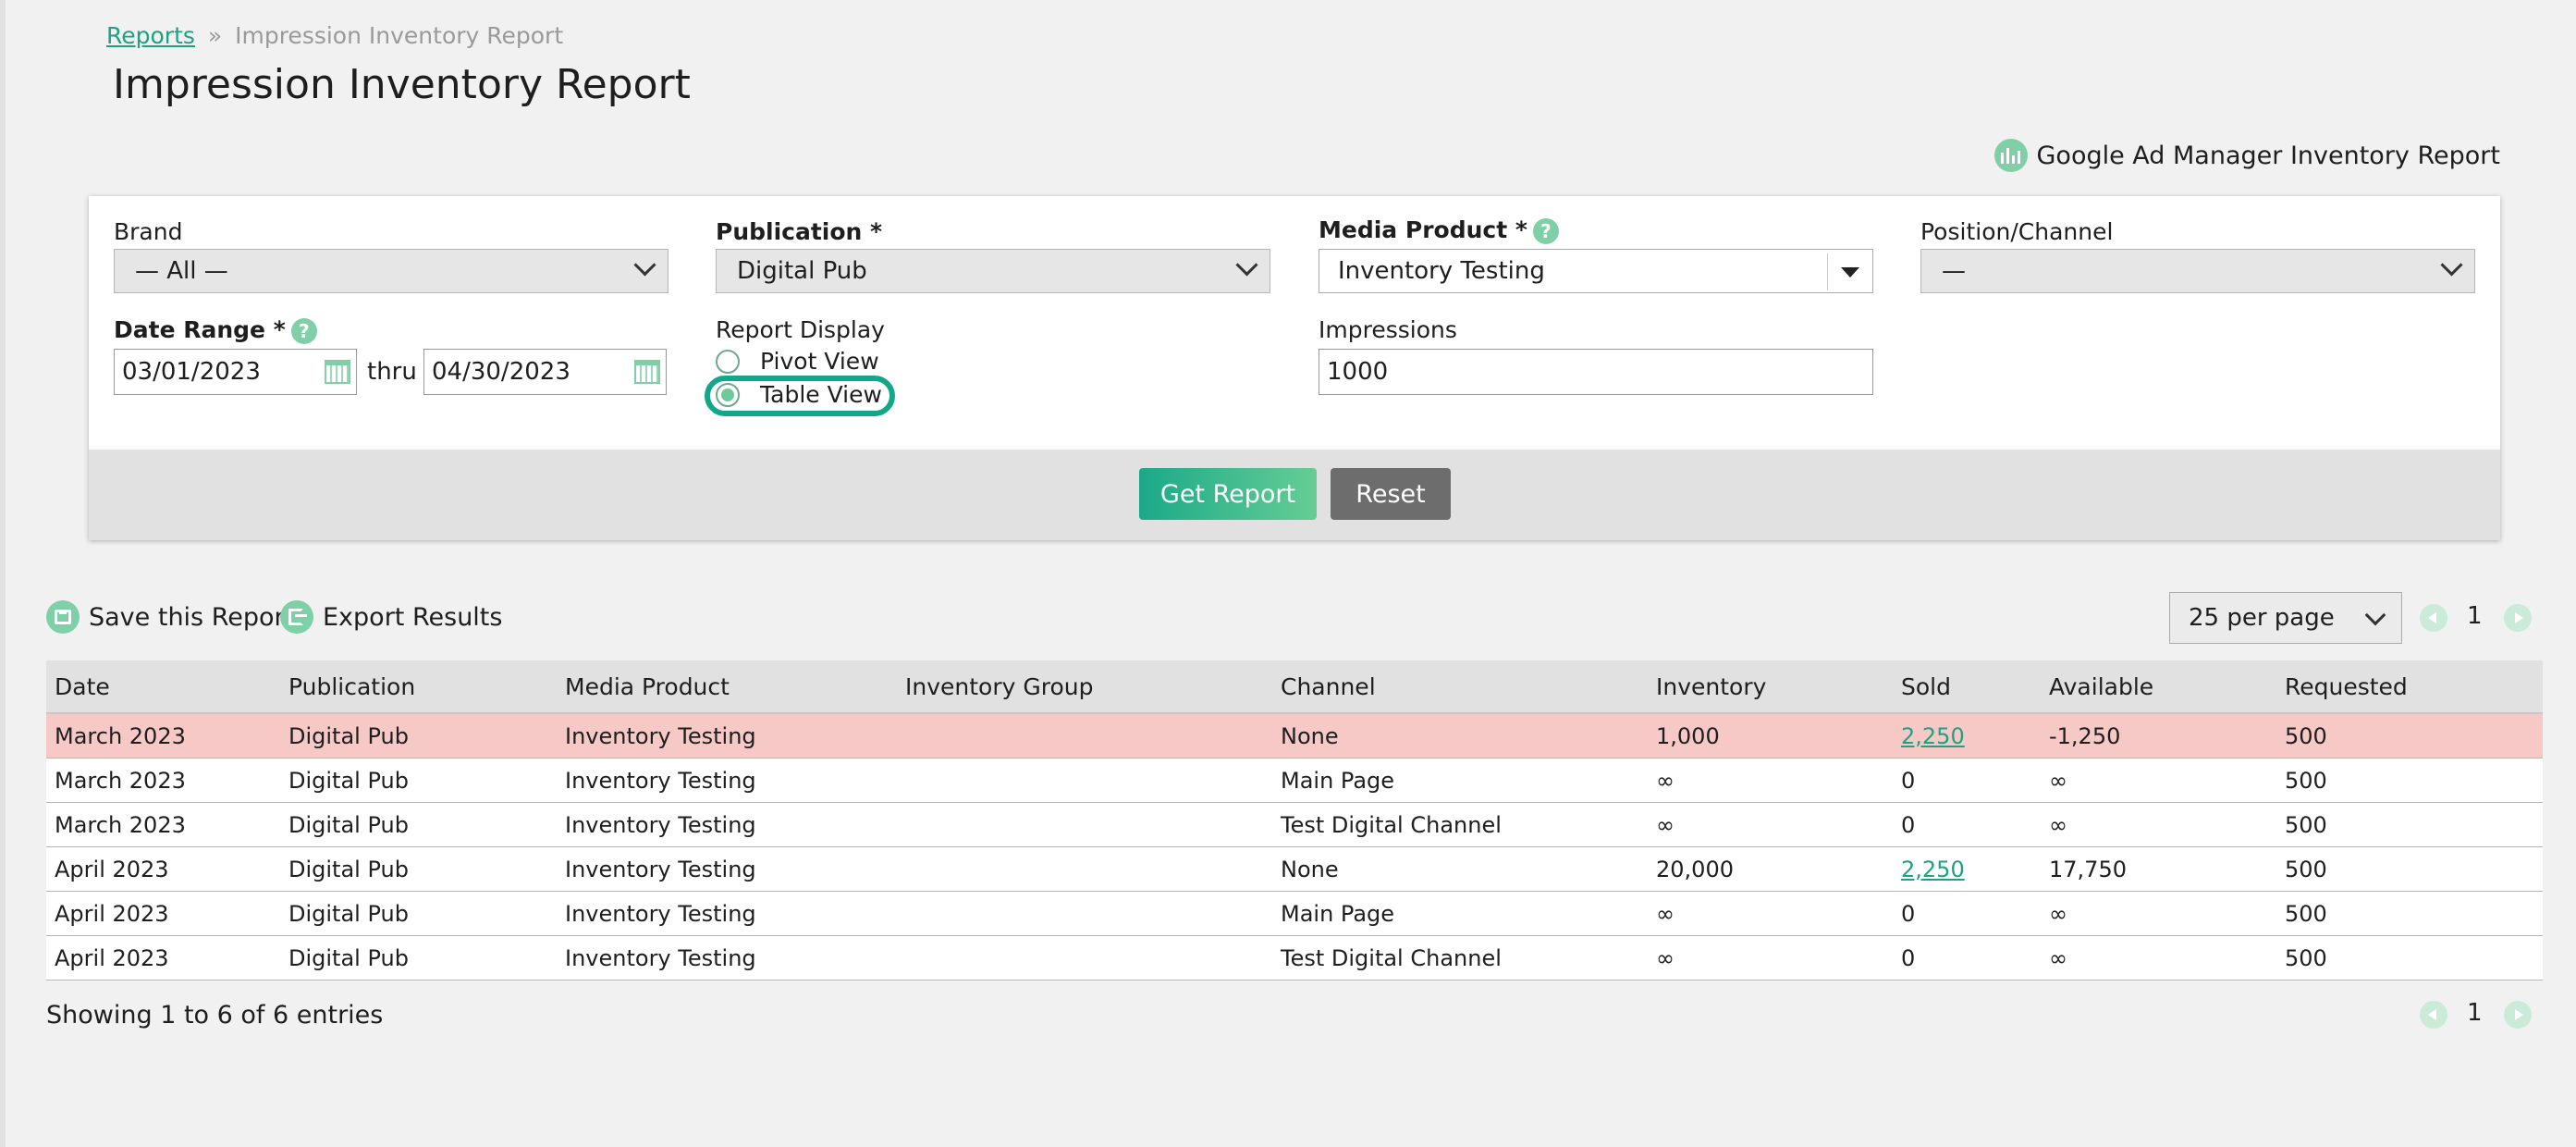  Describe the element at coordinates (2268, 156) in the screenshot. I see `gam-inventory-report-label: Google Ad Manager Inventory Report` at that location.